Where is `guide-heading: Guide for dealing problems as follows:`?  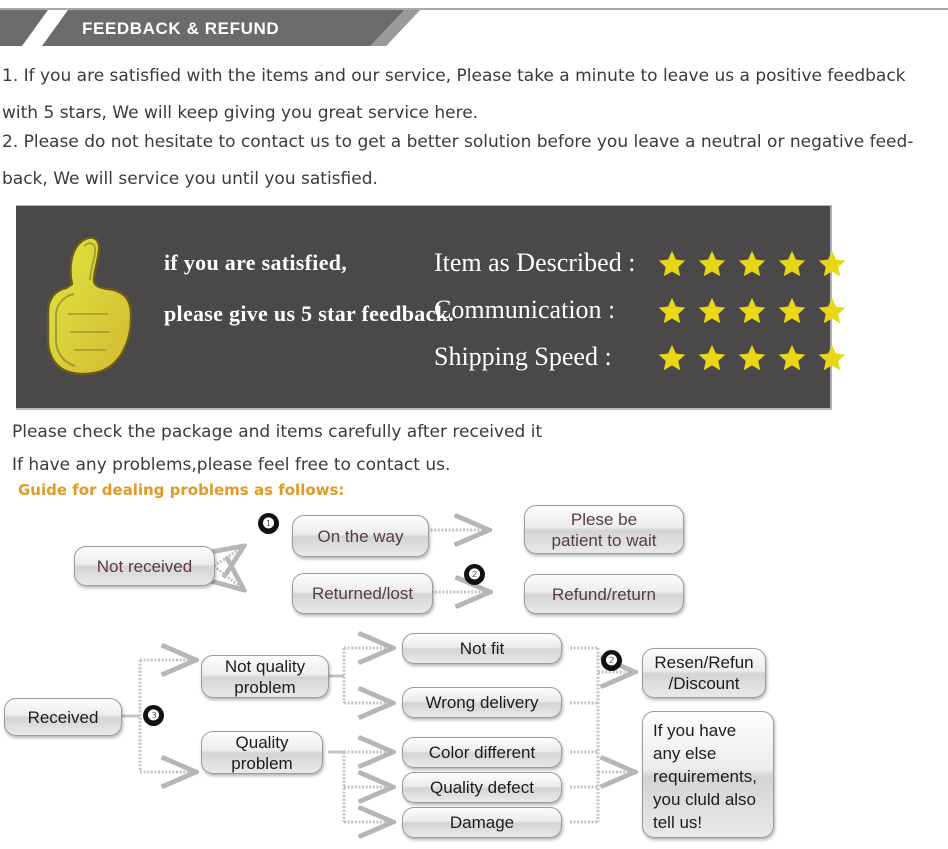 guide-heading: Guide for dealing problems as follows: is located at coordinates (181, 490).